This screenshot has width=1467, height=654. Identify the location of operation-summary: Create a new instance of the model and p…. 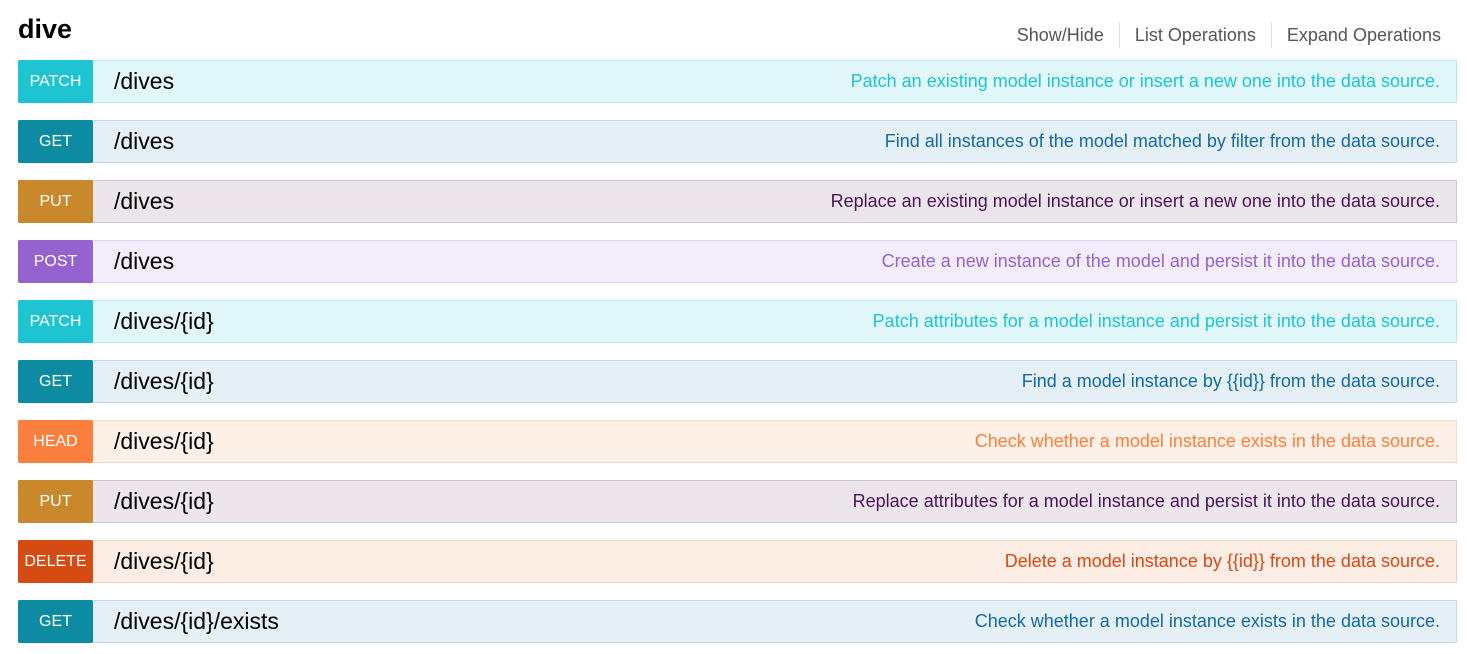
(1161, 261).